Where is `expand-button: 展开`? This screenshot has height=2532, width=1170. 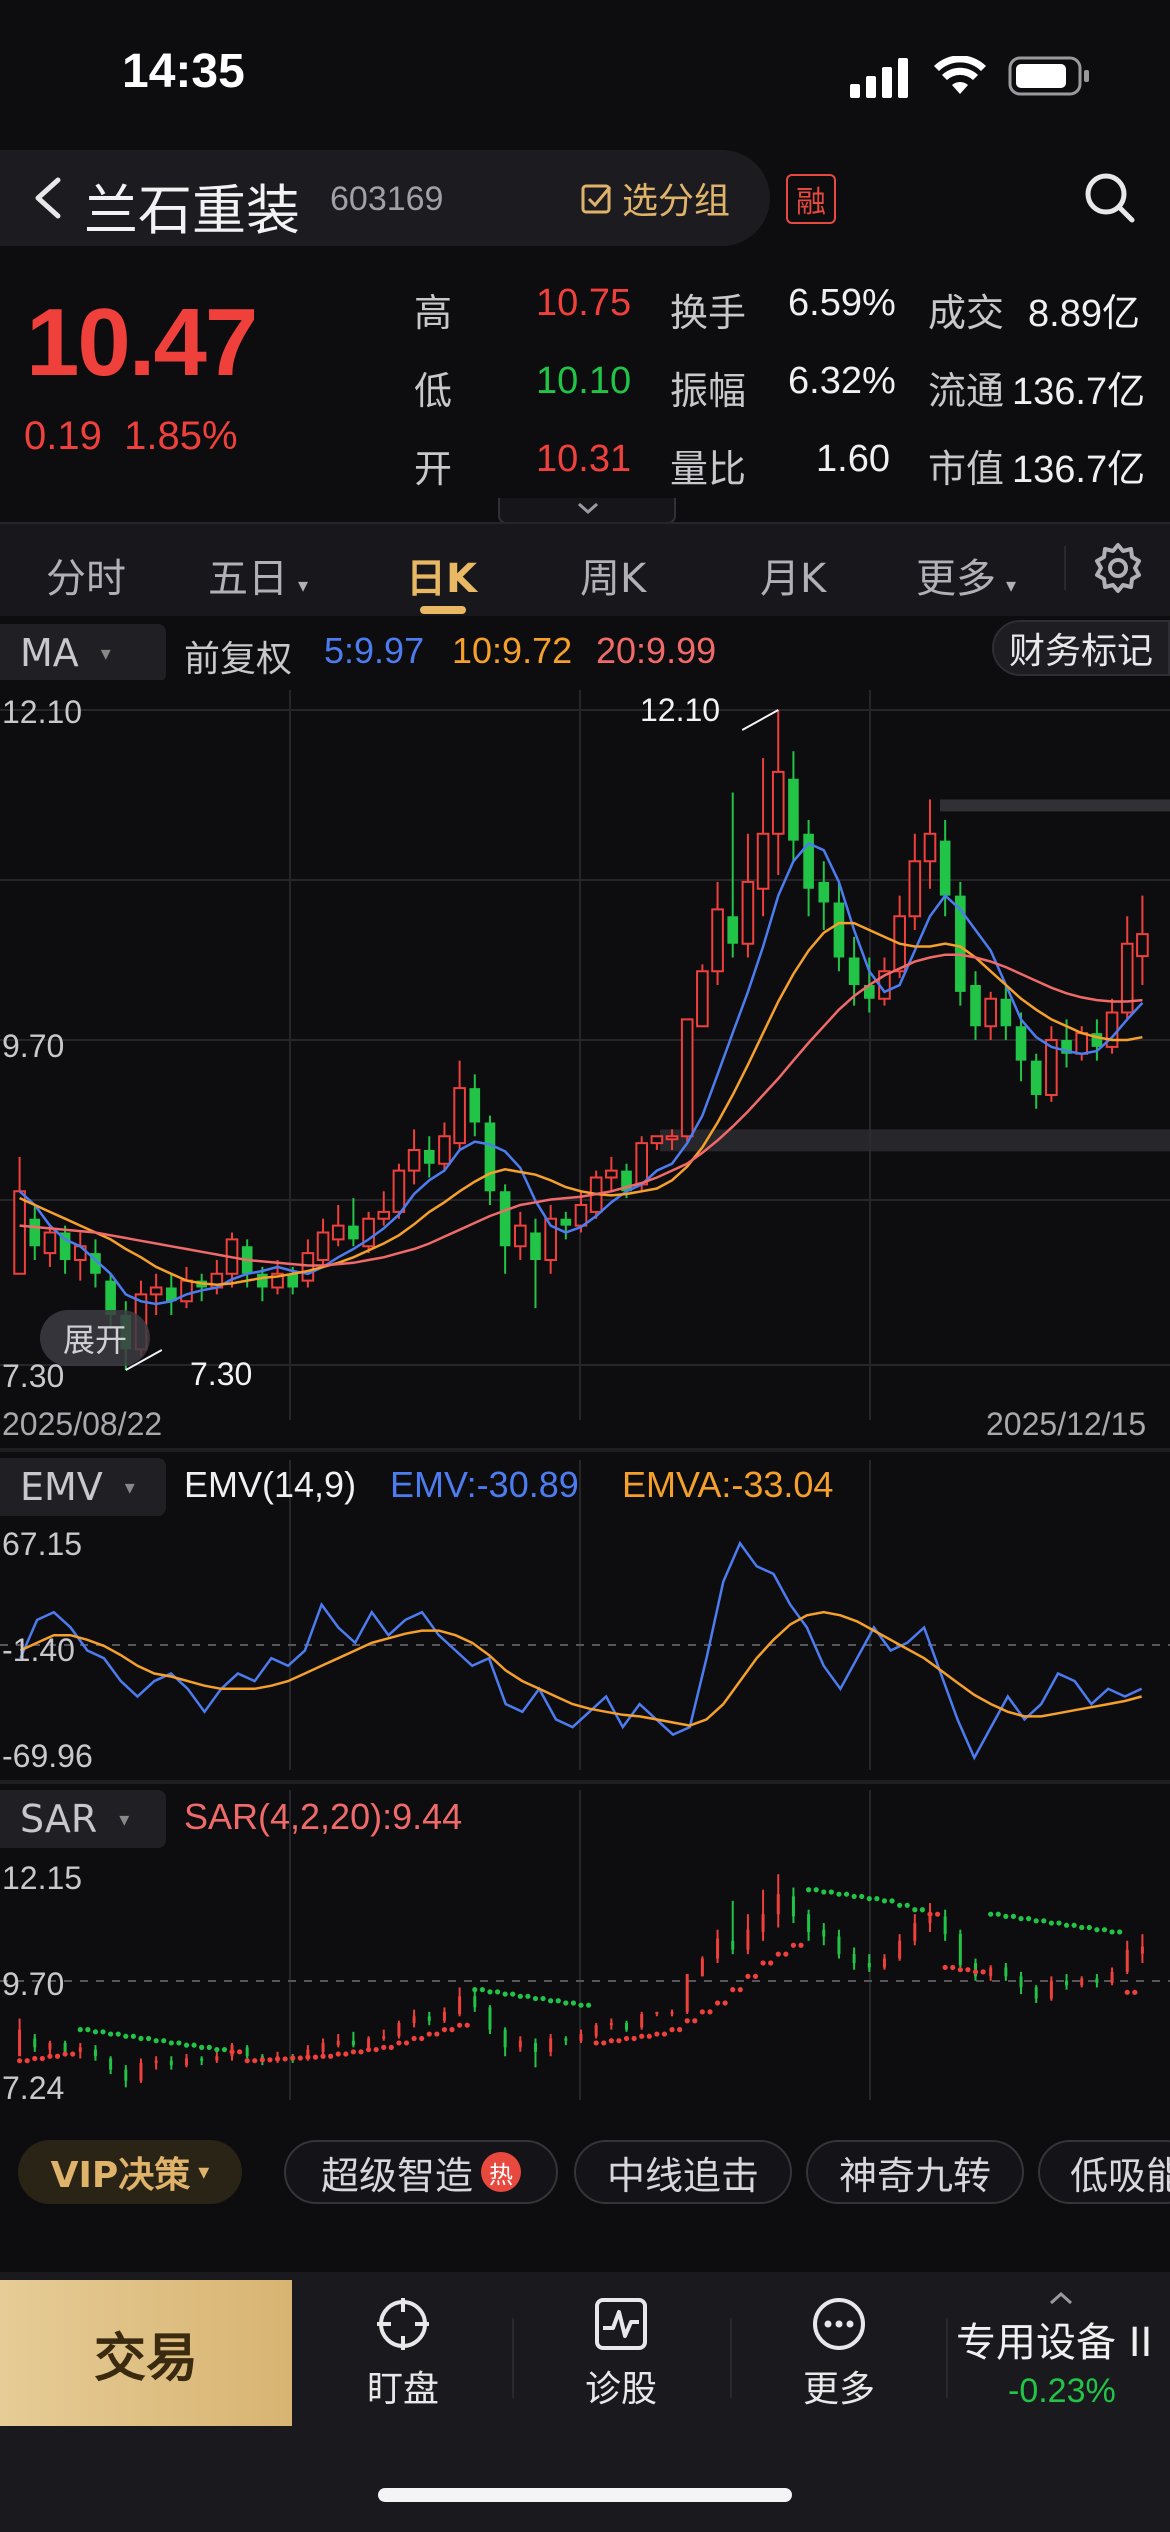 expand-button: 展开 is located at coordinates (95, 1338).